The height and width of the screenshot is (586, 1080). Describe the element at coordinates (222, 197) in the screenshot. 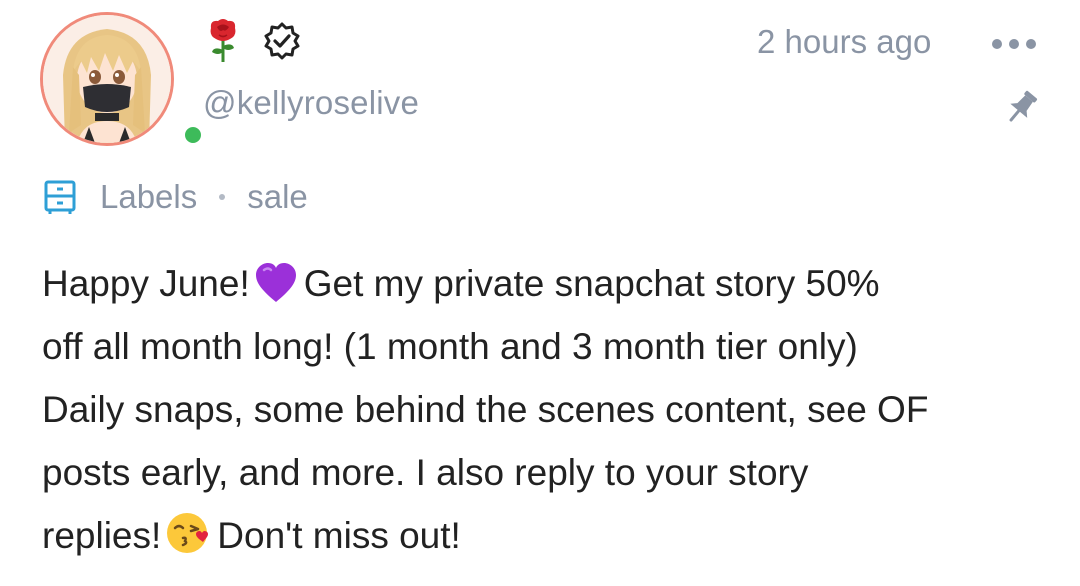

I see `label-separator` at that location.